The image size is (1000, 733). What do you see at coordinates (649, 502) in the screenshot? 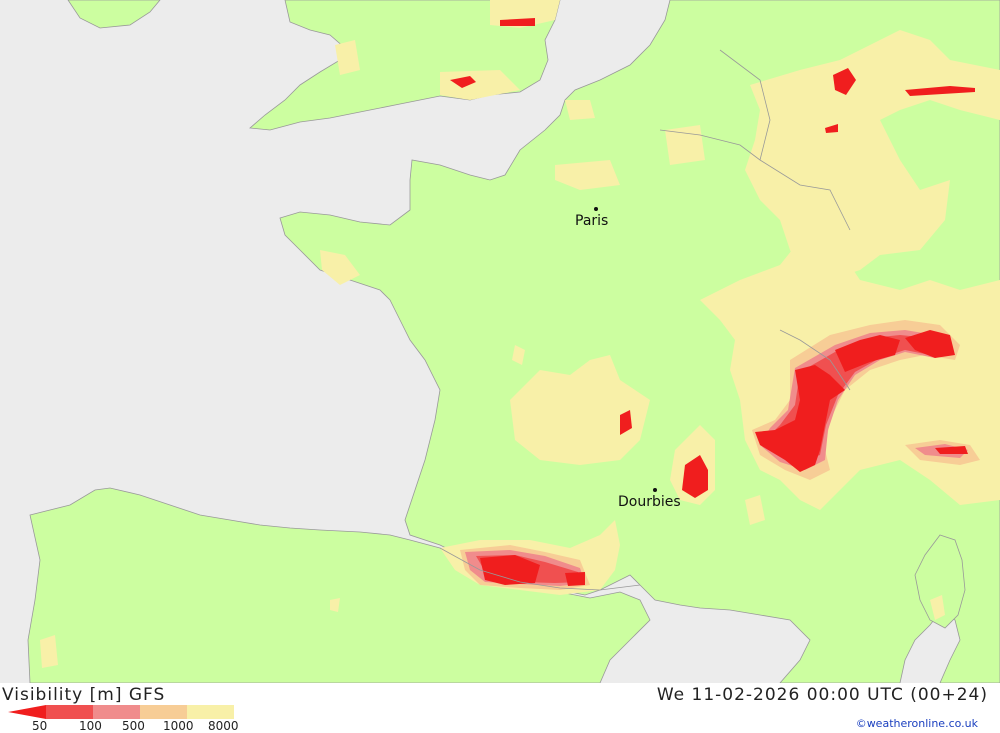
I see `city-label-dourbies: Dourbies` at bounding box center [649, 502].